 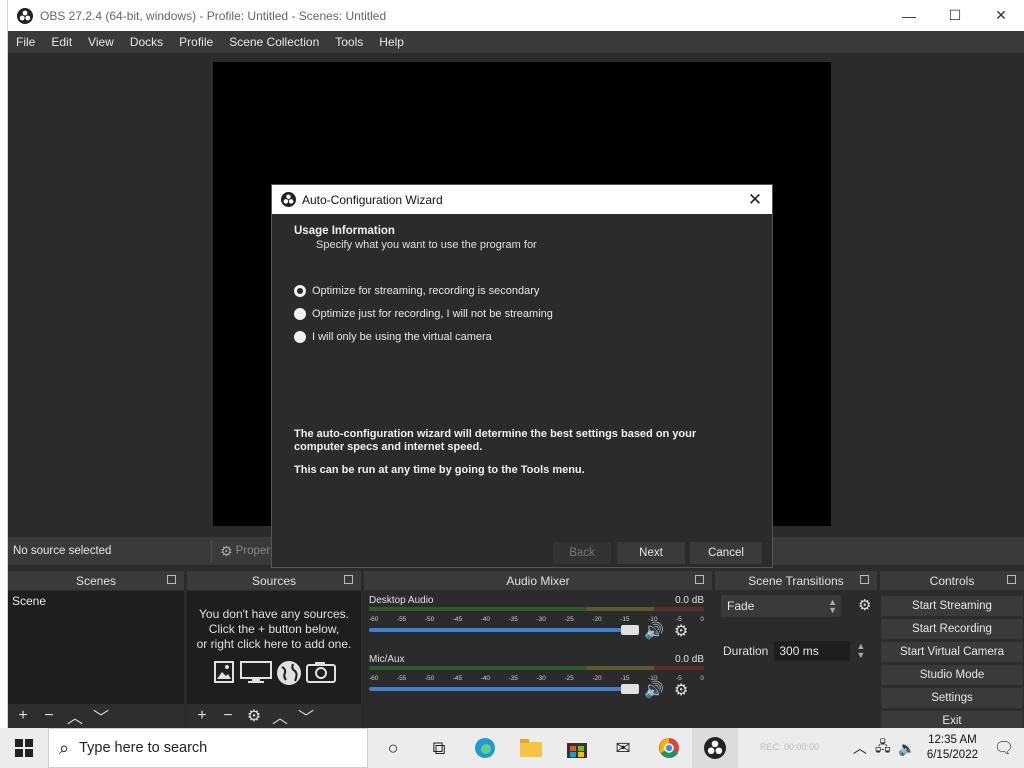 What do you see at coordinates (909, 15) in the screenshot?
I see `minimize-button: —` at bounding box center [909, 15].